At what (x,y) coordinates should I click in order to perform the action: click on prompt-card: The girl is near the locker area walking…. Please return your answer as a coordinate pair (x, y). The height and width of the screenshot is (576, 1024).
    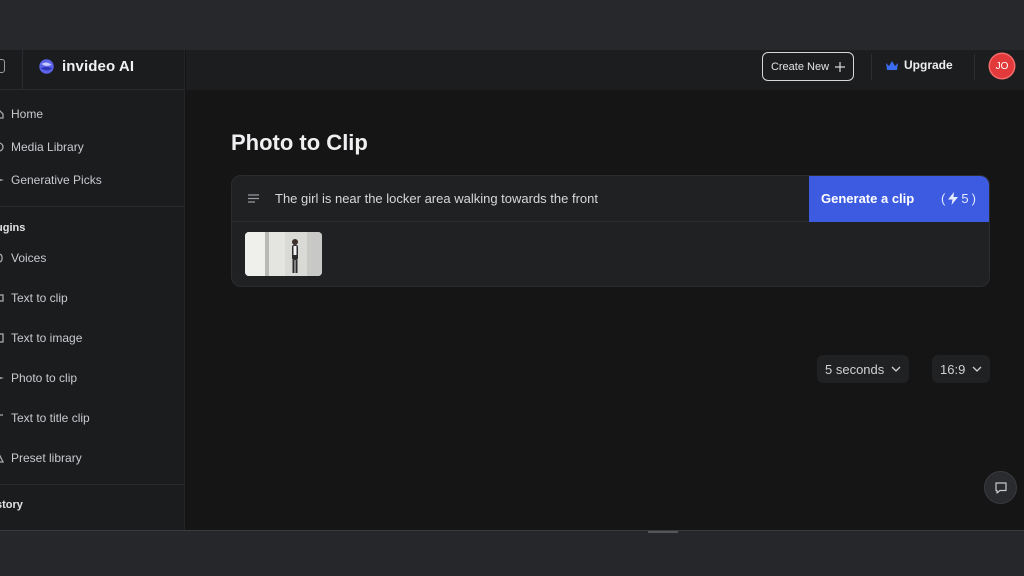
    Looking at the image, I should click on (610, 231).